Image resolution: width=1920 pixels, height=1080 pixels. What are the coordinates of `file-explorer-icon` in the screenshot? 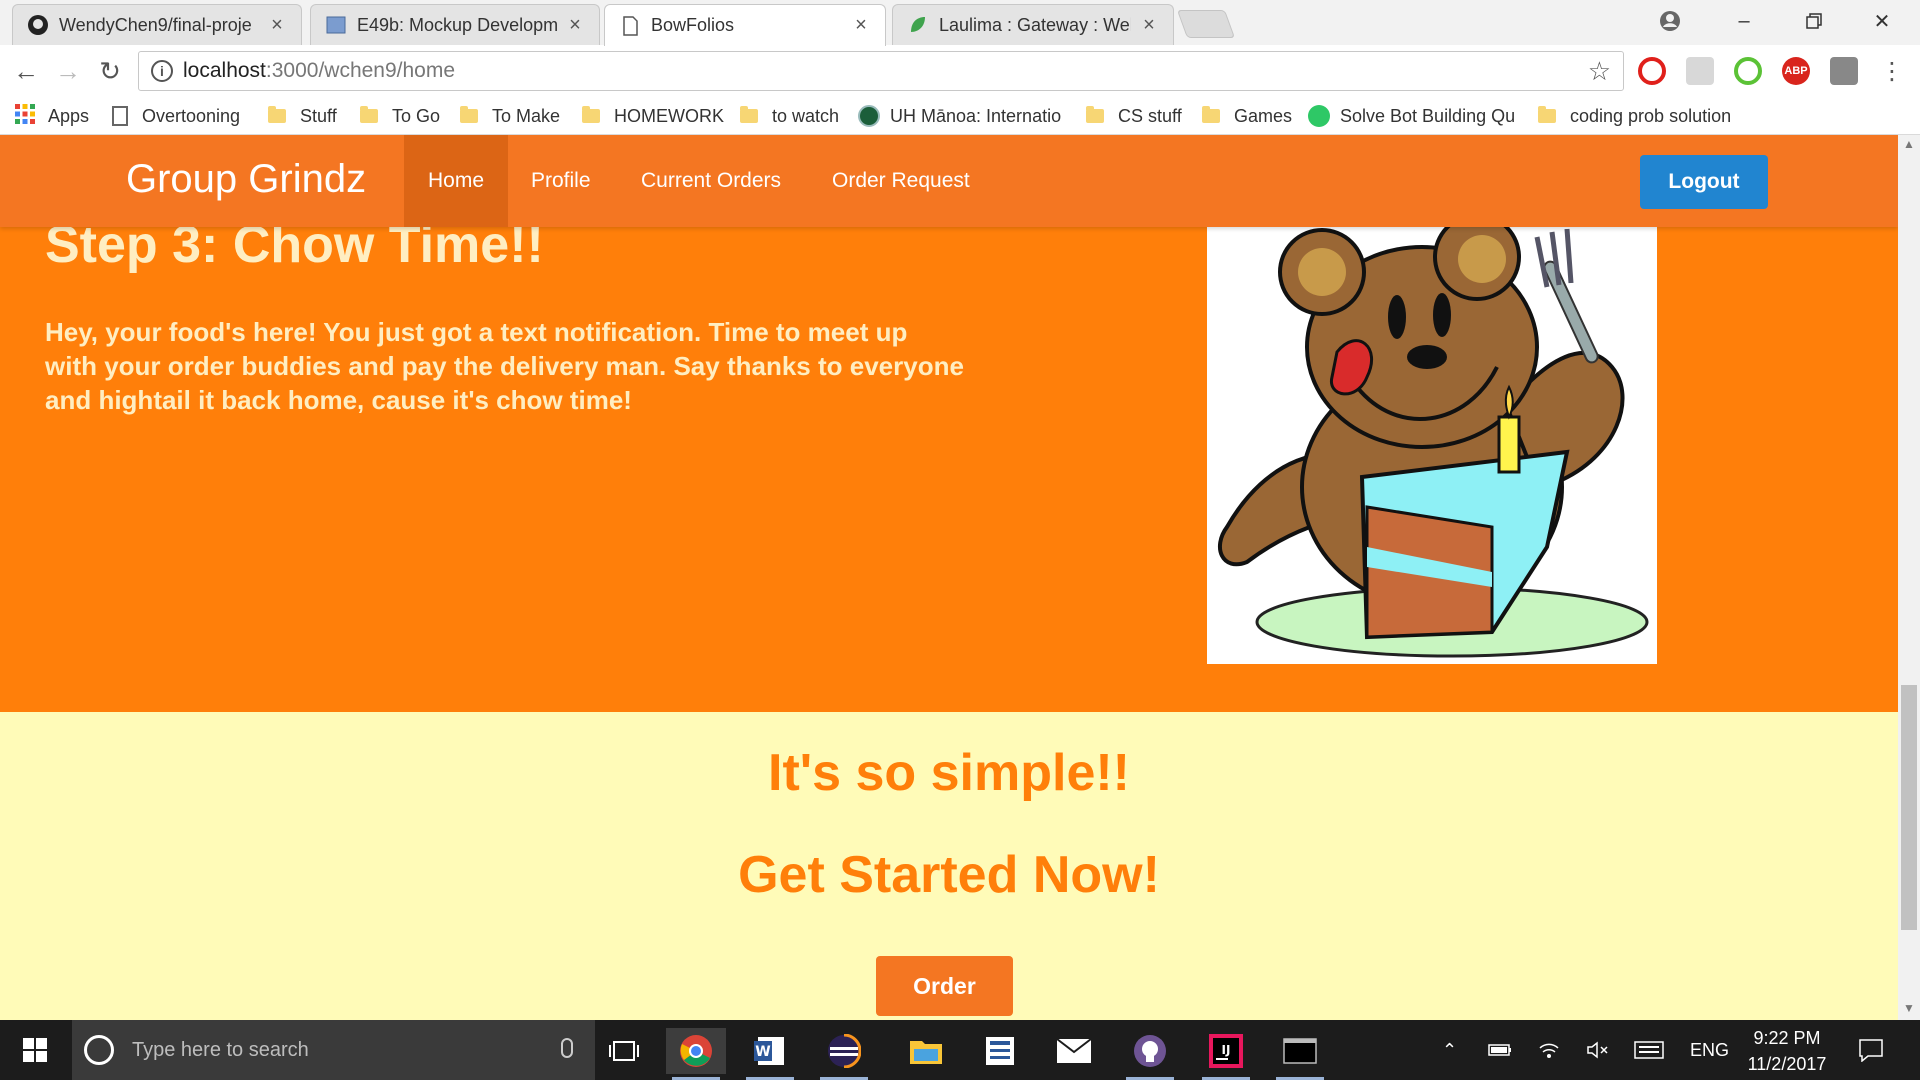 It's located at (926, 1051).